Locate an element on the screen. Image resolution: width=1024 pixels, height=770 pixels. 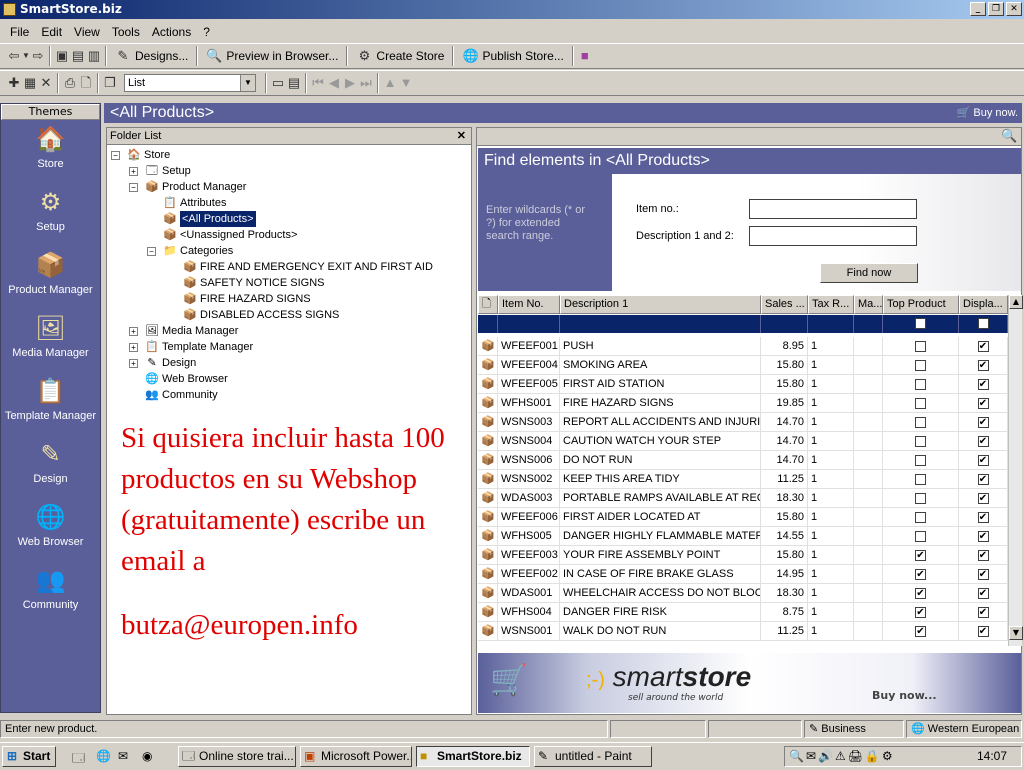
tree-node-template-manager: + 📋 Template Manager is located at coordinates (191, 347).